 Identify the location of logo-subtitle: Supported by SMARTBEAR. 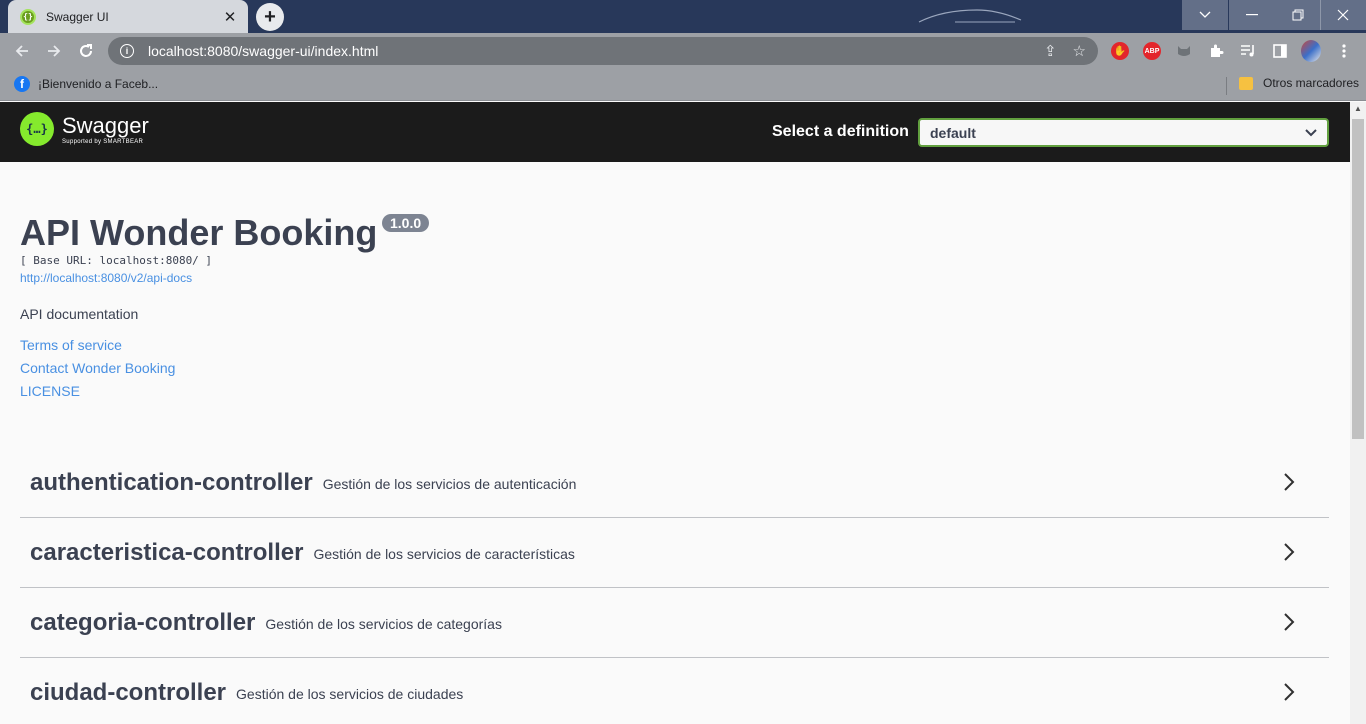
(103, 141).